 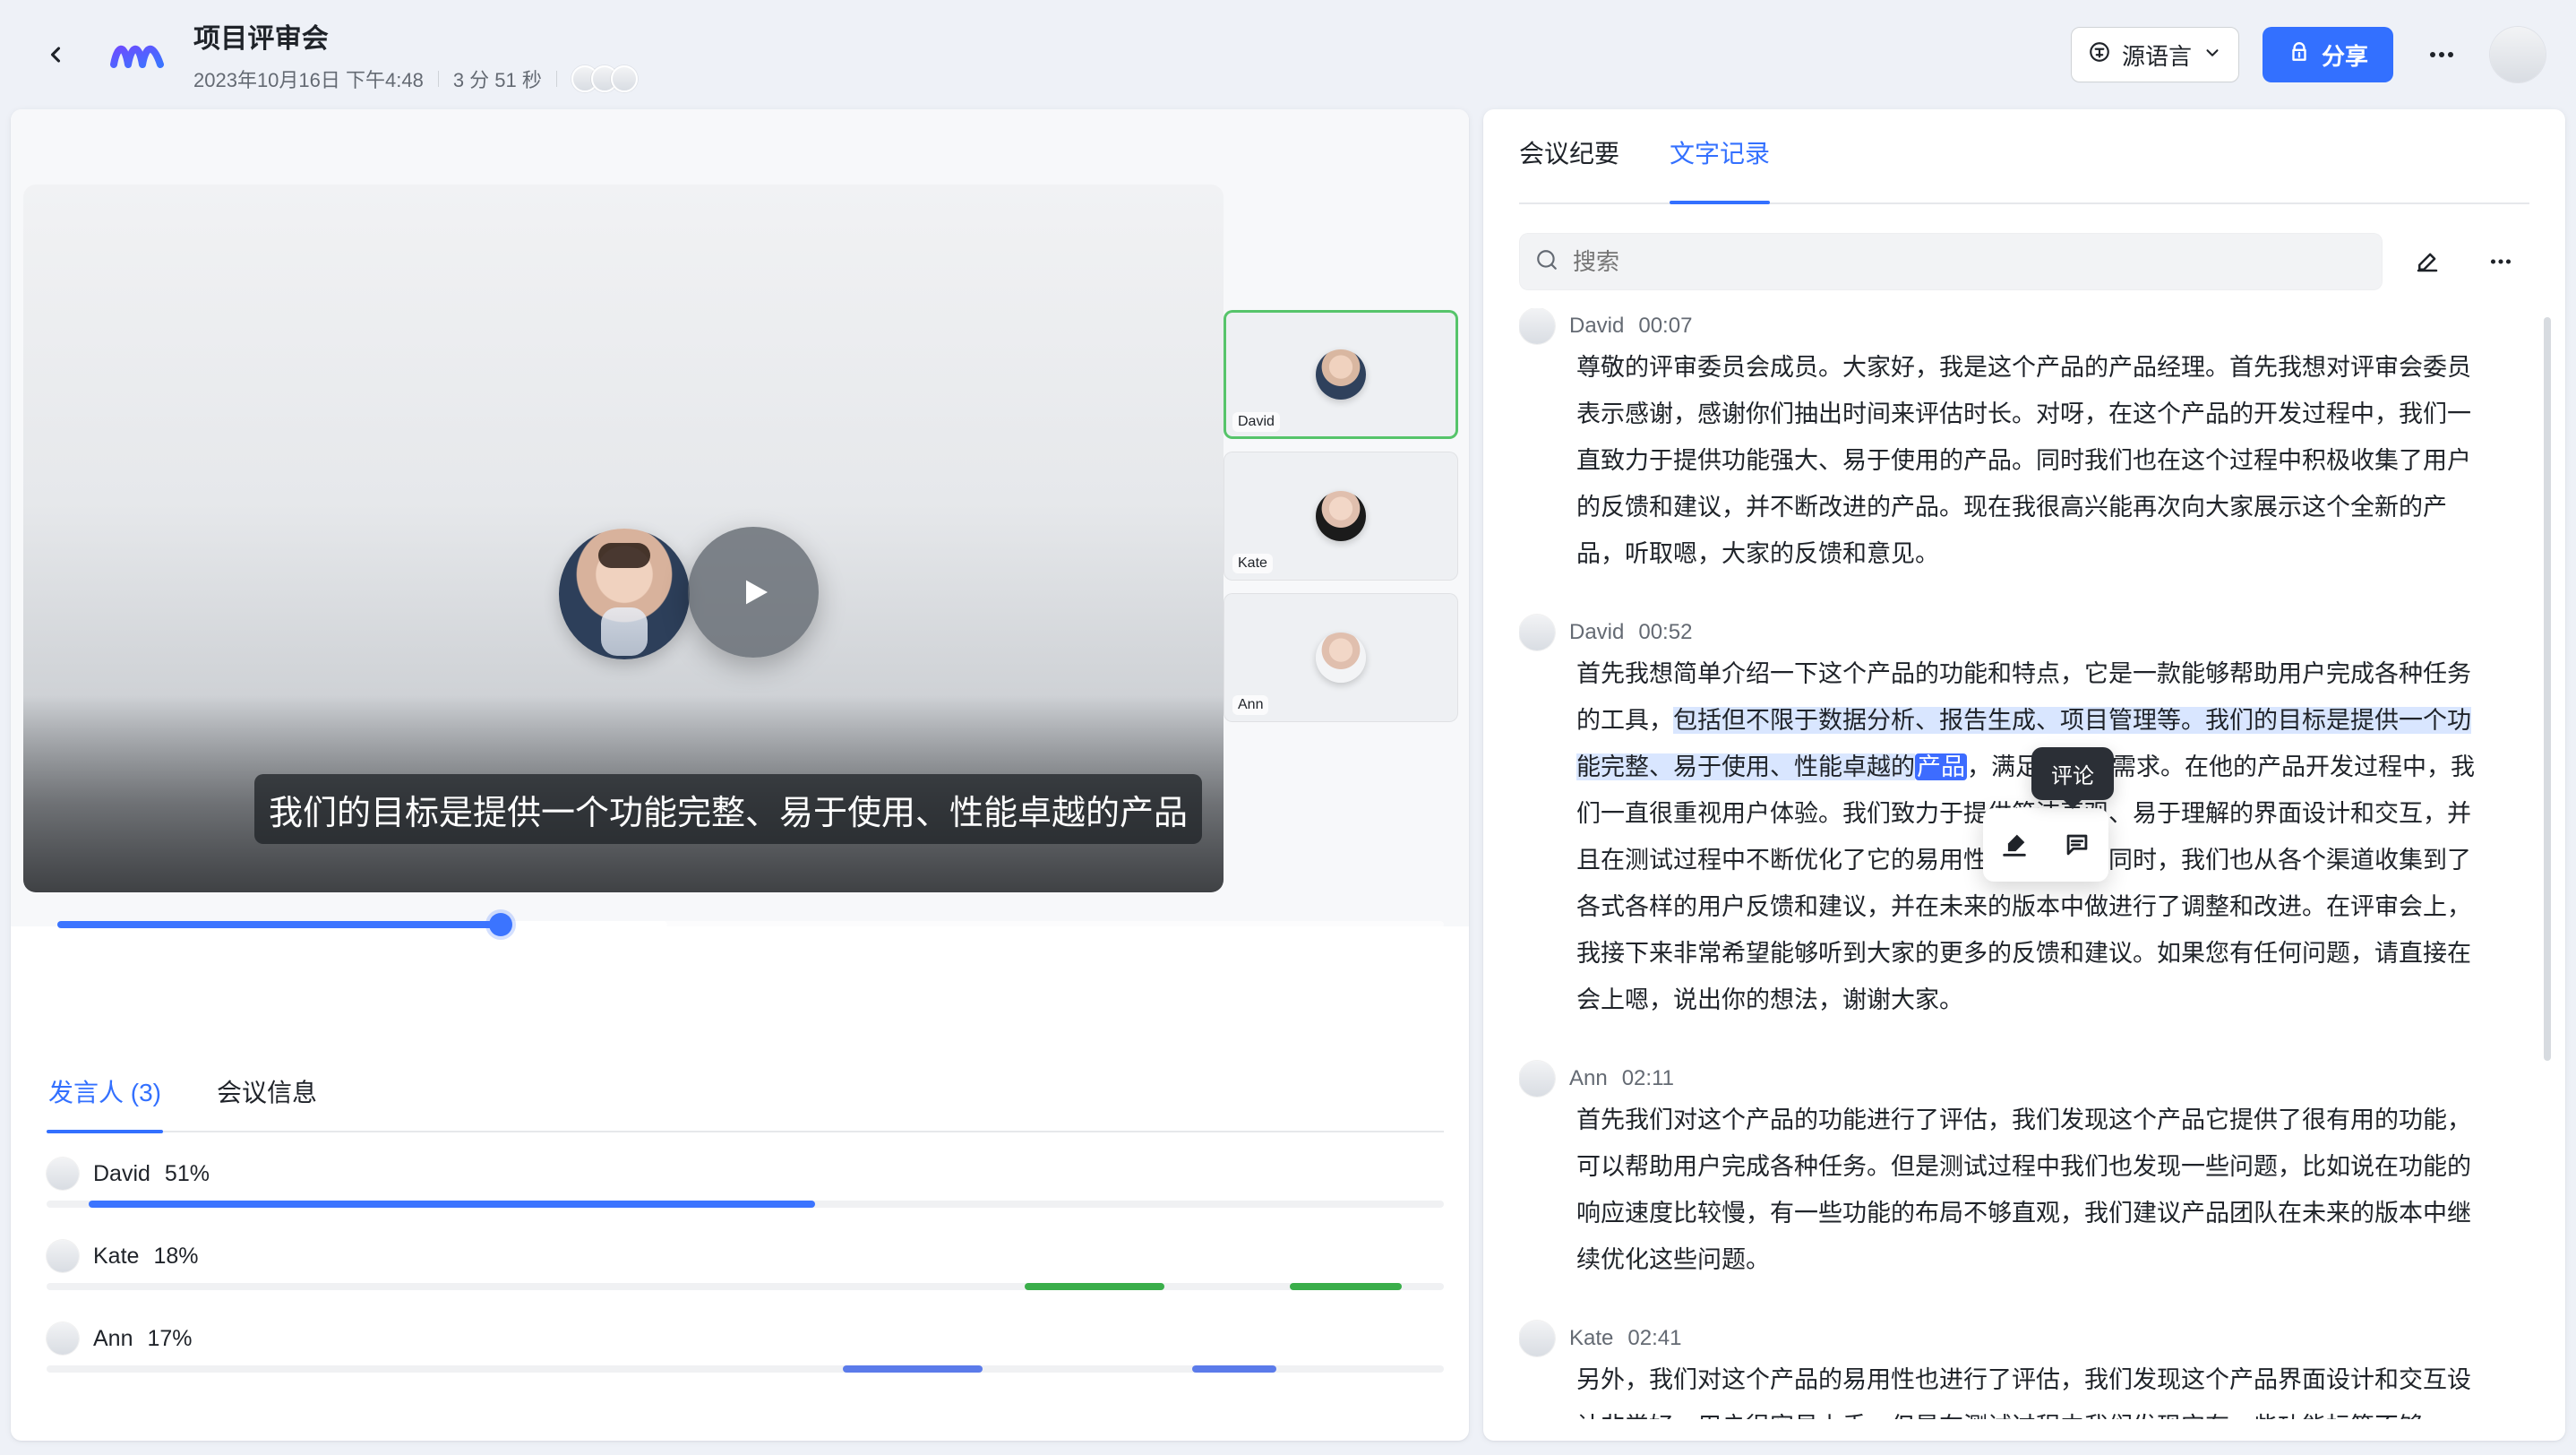 I want to click on video-progress-handle, so click(x=501, y=924).